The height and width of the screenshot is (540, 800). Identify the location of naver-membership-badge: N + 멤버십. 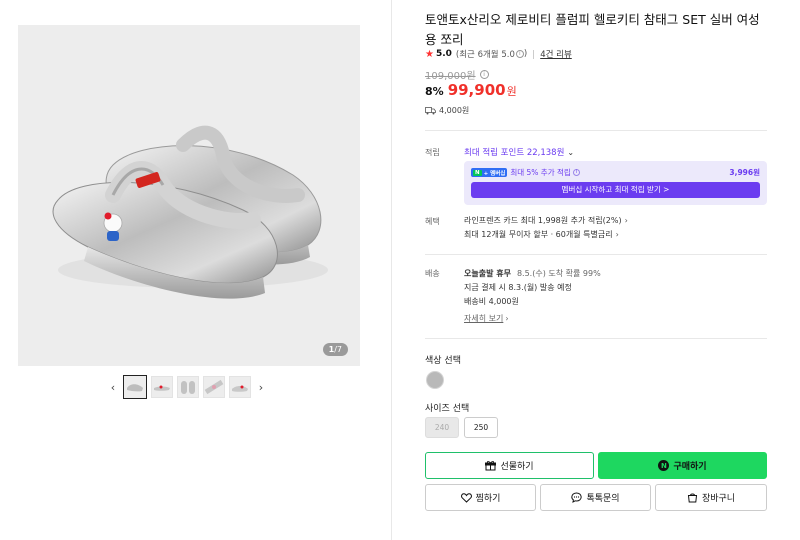
(489, 172).